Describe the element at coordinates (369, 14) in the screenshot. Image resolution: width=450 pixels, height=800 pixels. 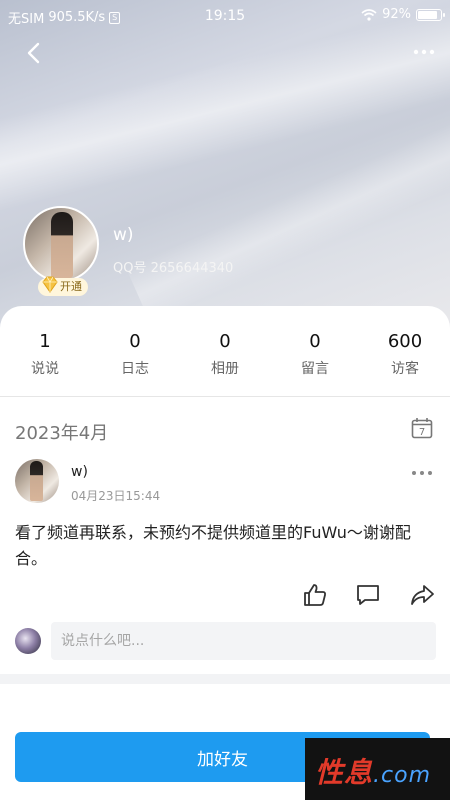
I see `wifi-icon` at that location.